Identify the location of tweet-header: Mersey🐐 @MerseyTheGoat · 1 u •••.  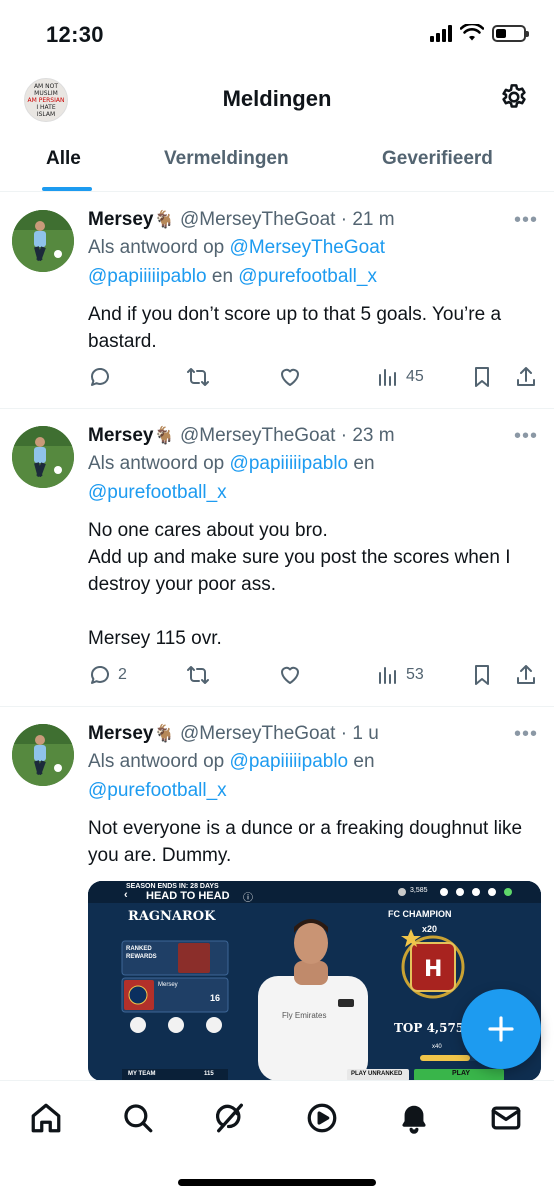
(313, 734).